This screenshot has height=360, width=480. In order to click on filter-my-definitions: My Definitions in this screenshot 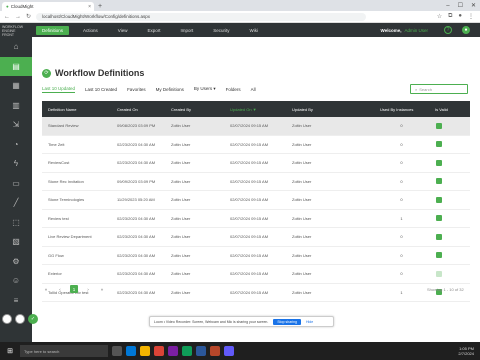, I will do `click(170, 89)`.